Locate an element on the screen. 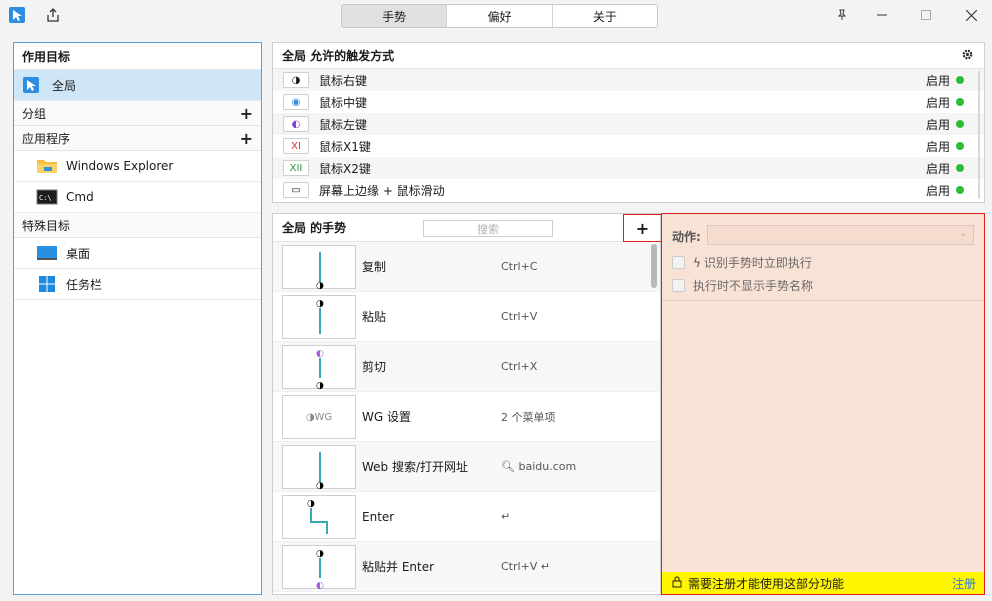  tab-about: 关于 is located at coordinates (605, 16).